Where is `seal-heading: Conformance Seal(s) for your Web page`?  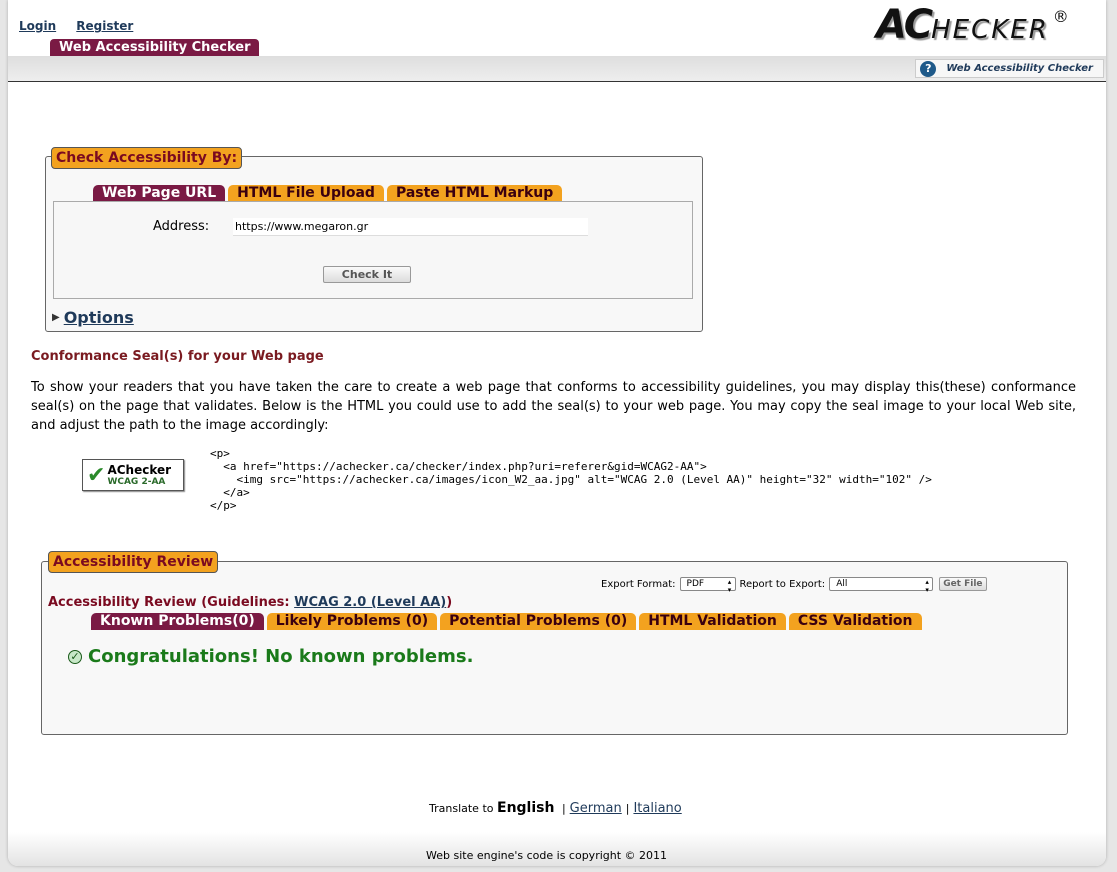
seal-heading: Conformance Seal(s) for your Web page is located at coordinates (177, 356).